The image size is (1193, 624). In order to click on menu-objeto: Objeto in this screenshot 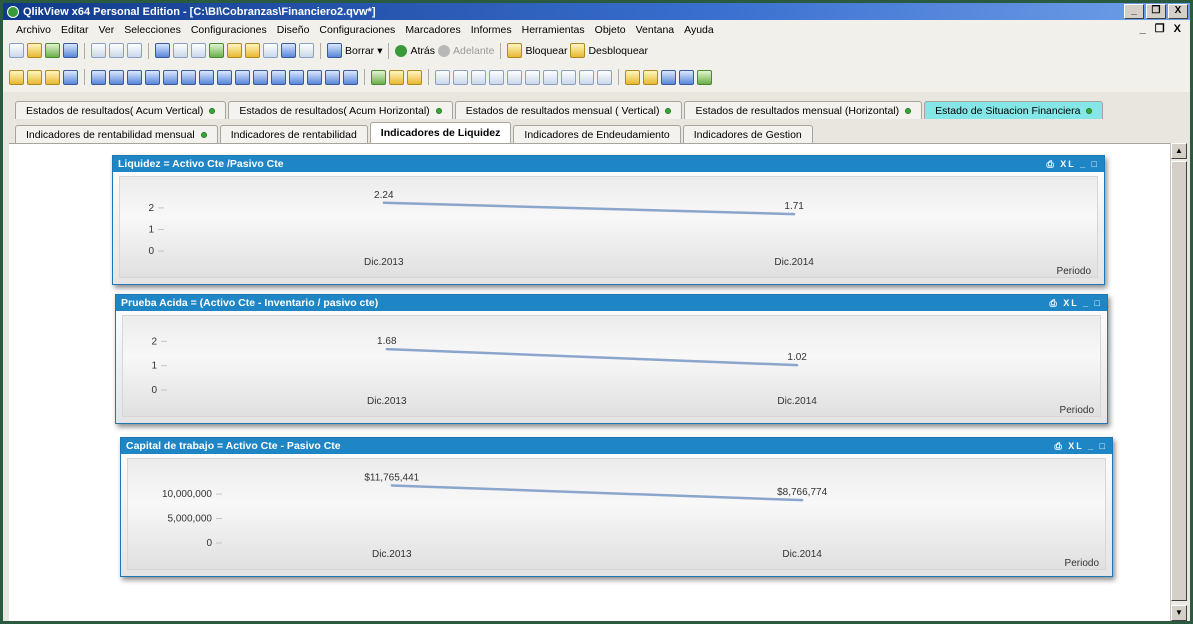, I will do `click(610, 30)`.